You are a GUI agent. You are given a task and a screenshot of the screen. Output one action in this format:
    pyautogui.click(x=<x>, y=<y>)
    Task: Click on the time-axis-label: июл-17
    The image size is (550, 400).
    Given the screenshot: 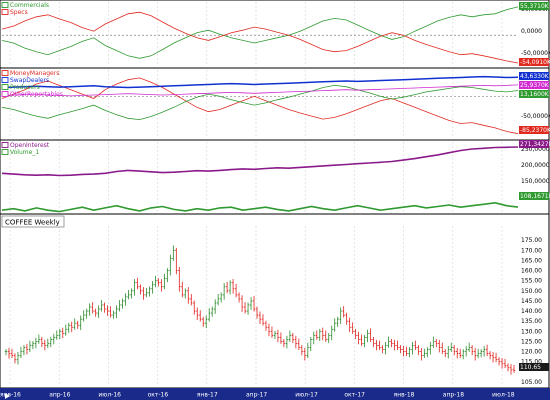 What is the action you would take?
    pyautogui.click(x=306, y=395)
    